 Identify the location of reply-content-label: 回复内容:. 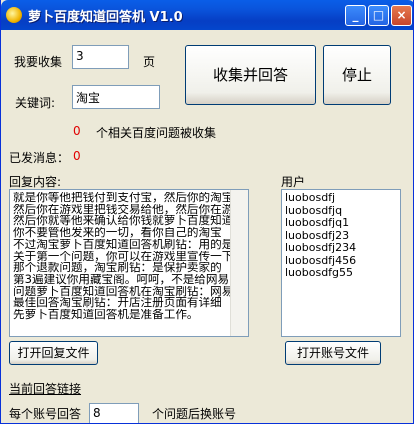
(35, 182).